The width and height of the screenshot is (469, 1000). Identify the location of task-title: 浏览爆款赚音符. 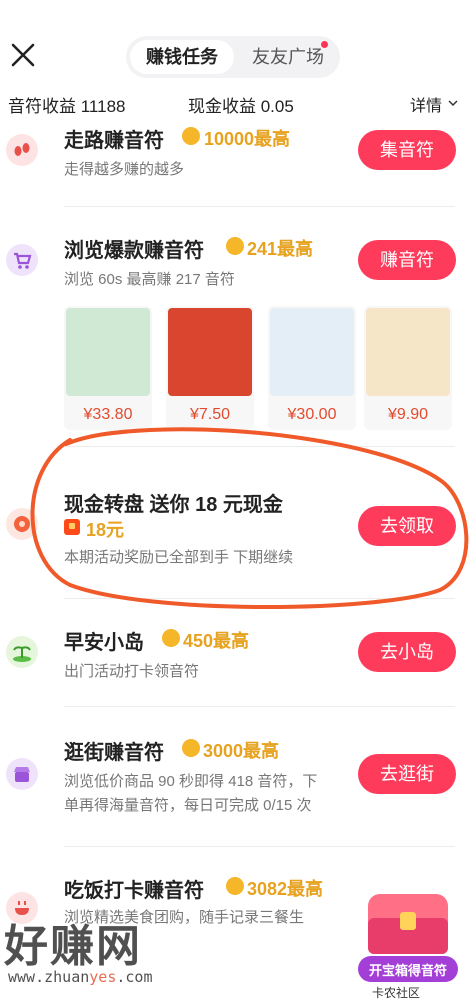
(134, 251).